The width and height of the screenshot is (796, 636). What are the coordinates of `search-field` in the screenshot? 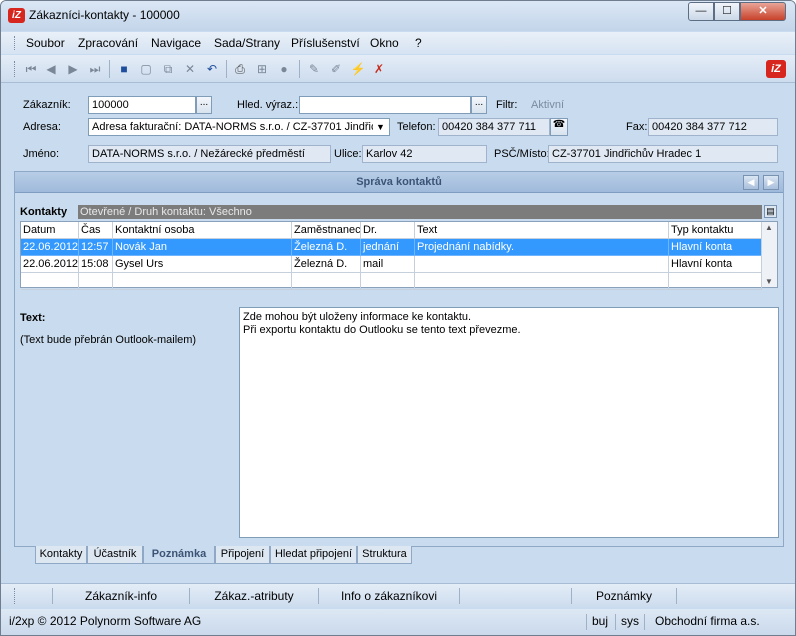 It's located at (385, 105).